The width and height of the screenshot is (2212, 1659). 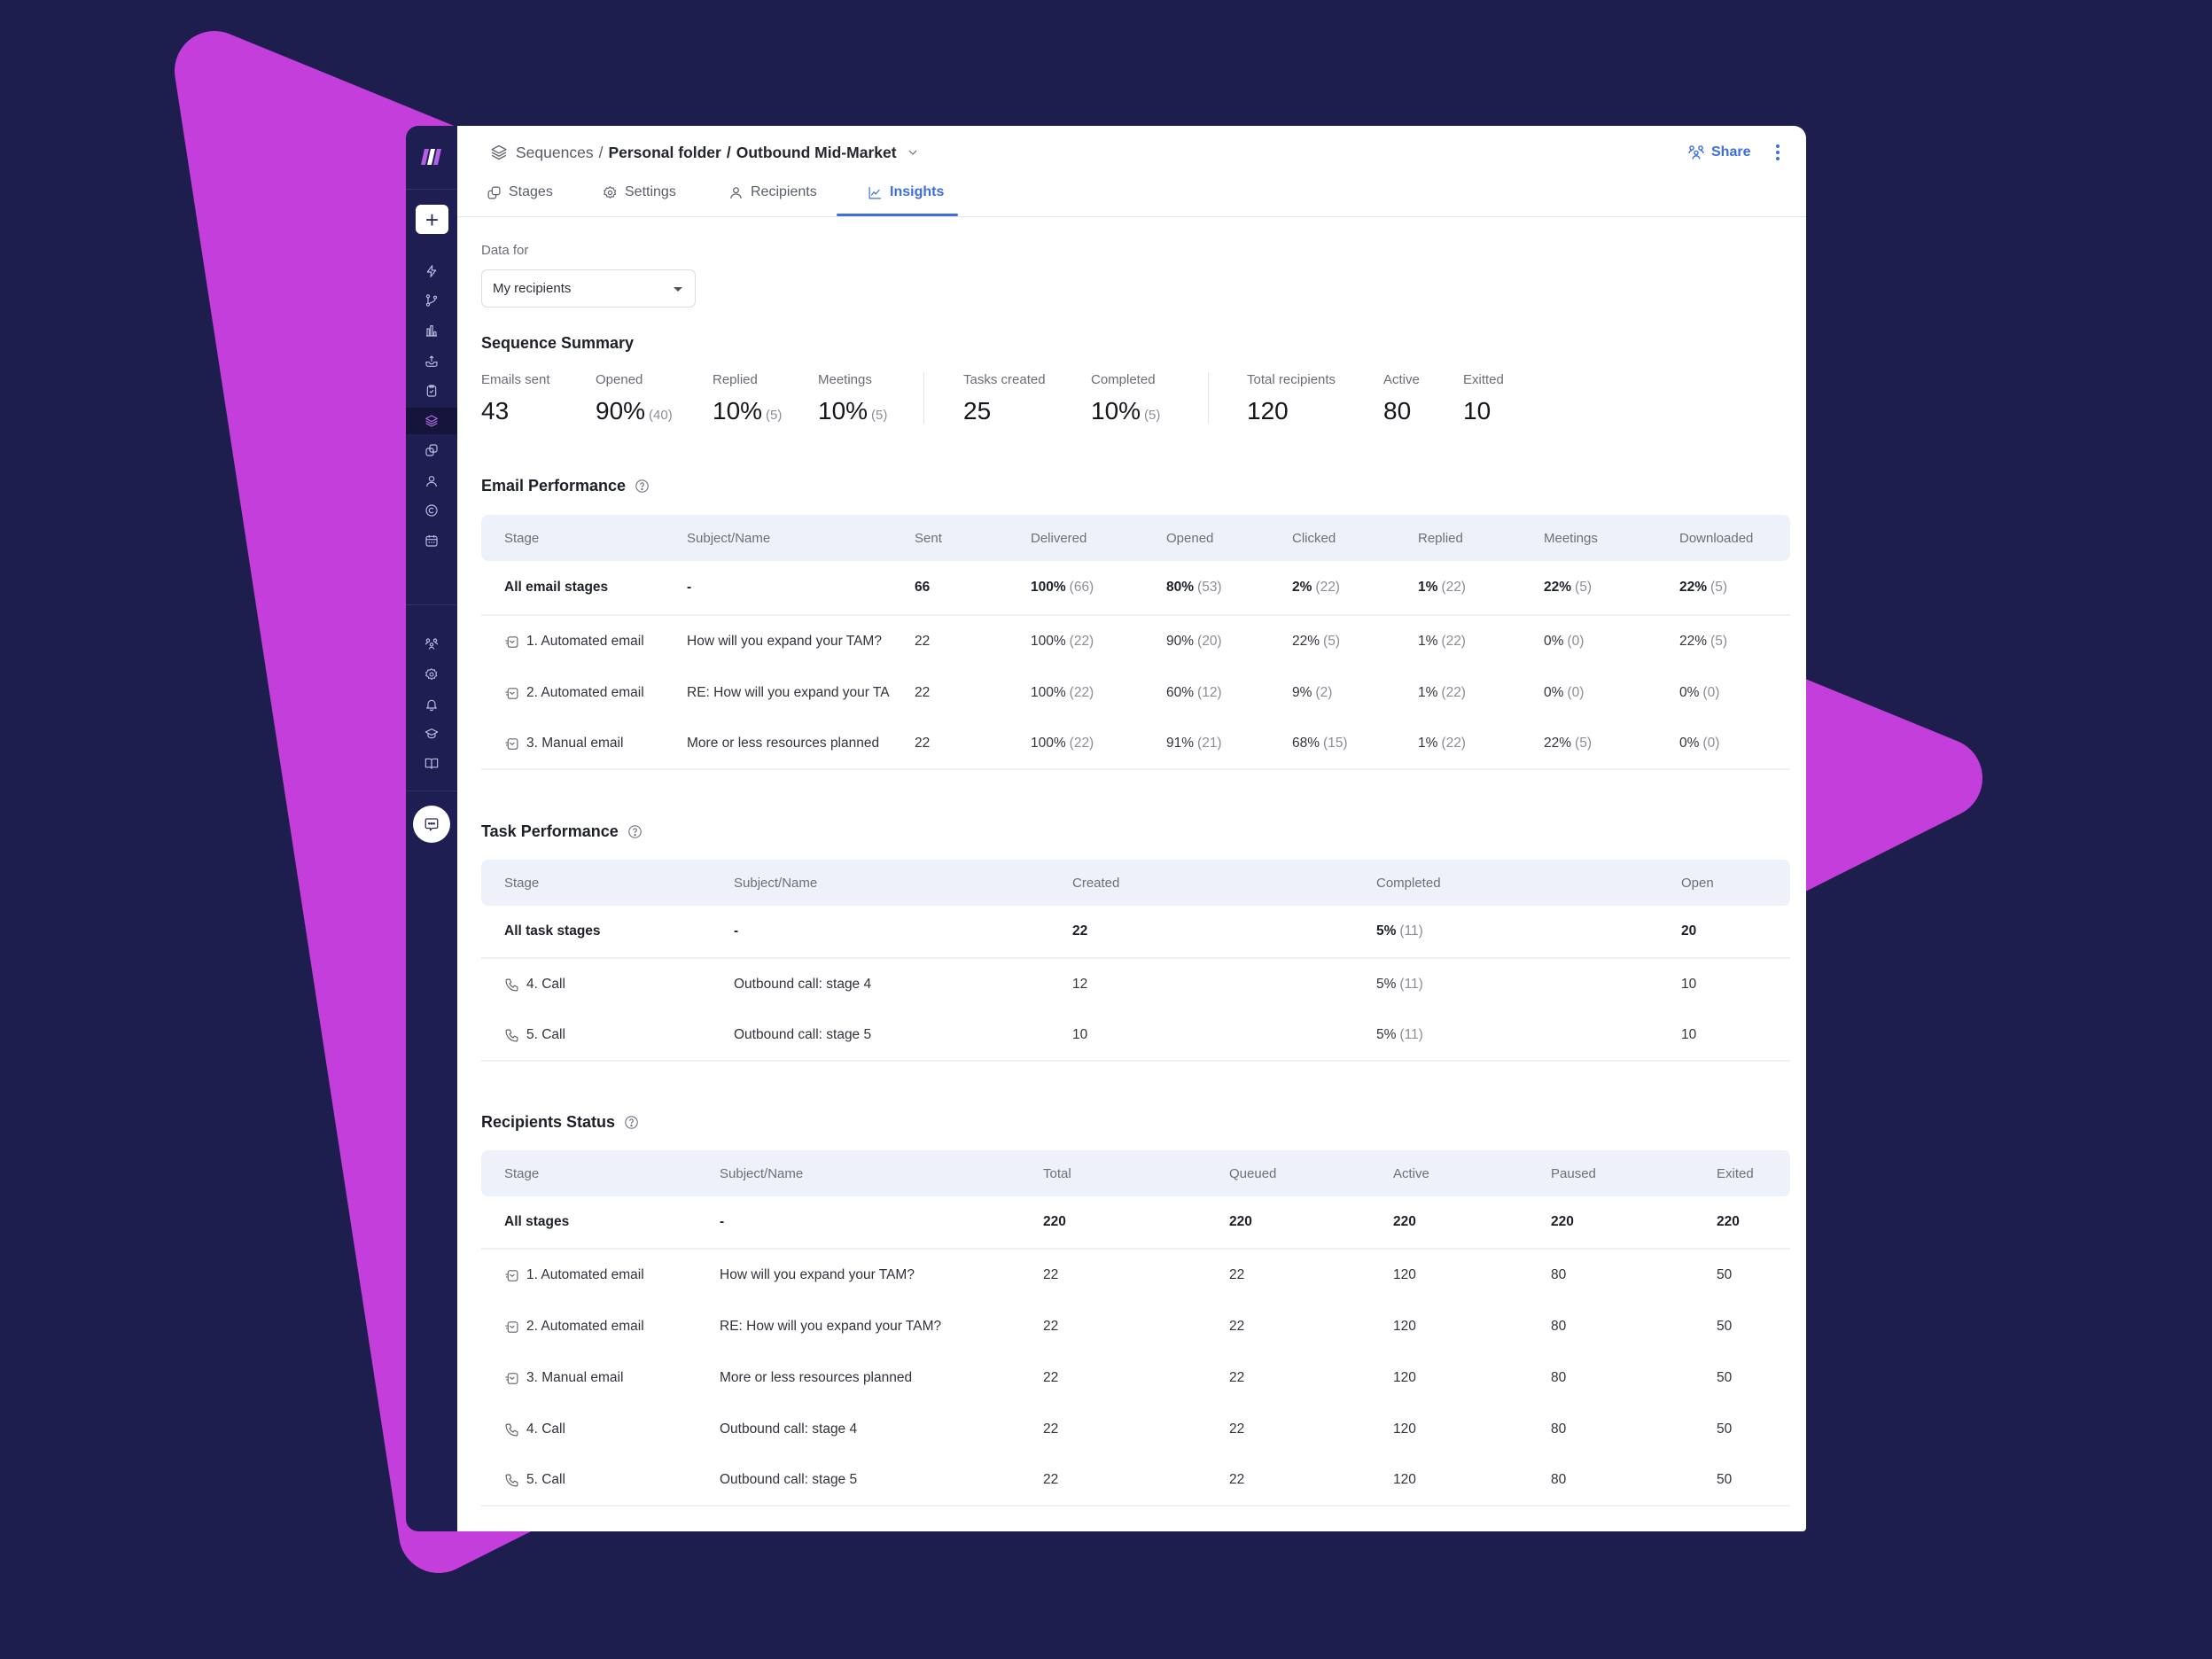 What do you see at coordinates (803, 1034) in the screenshot?
I see `subject-cell: Outbound call: stage 5` at bounding box center [803, 1034].